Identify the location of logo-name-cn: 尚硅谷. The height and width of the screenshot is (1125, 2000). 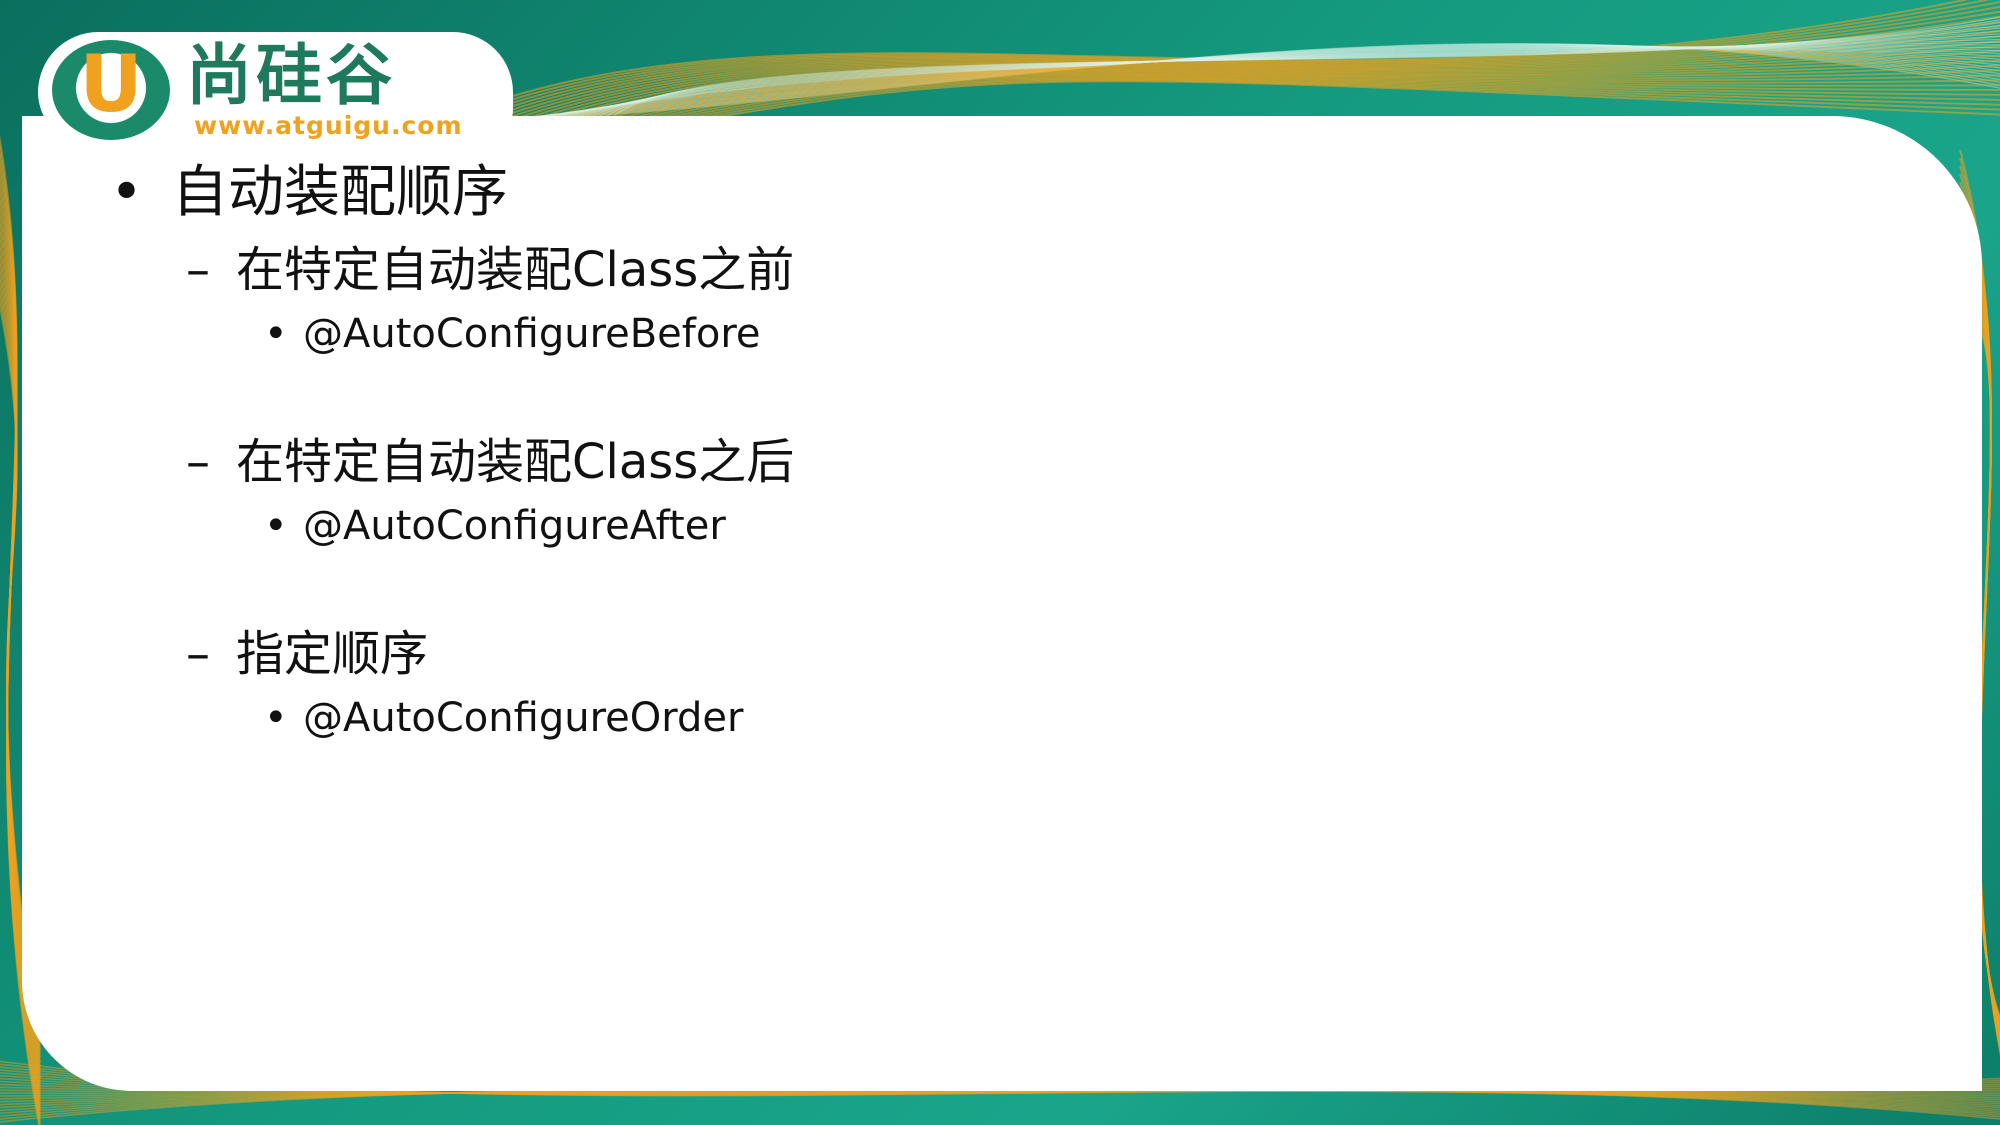
(291, 75).